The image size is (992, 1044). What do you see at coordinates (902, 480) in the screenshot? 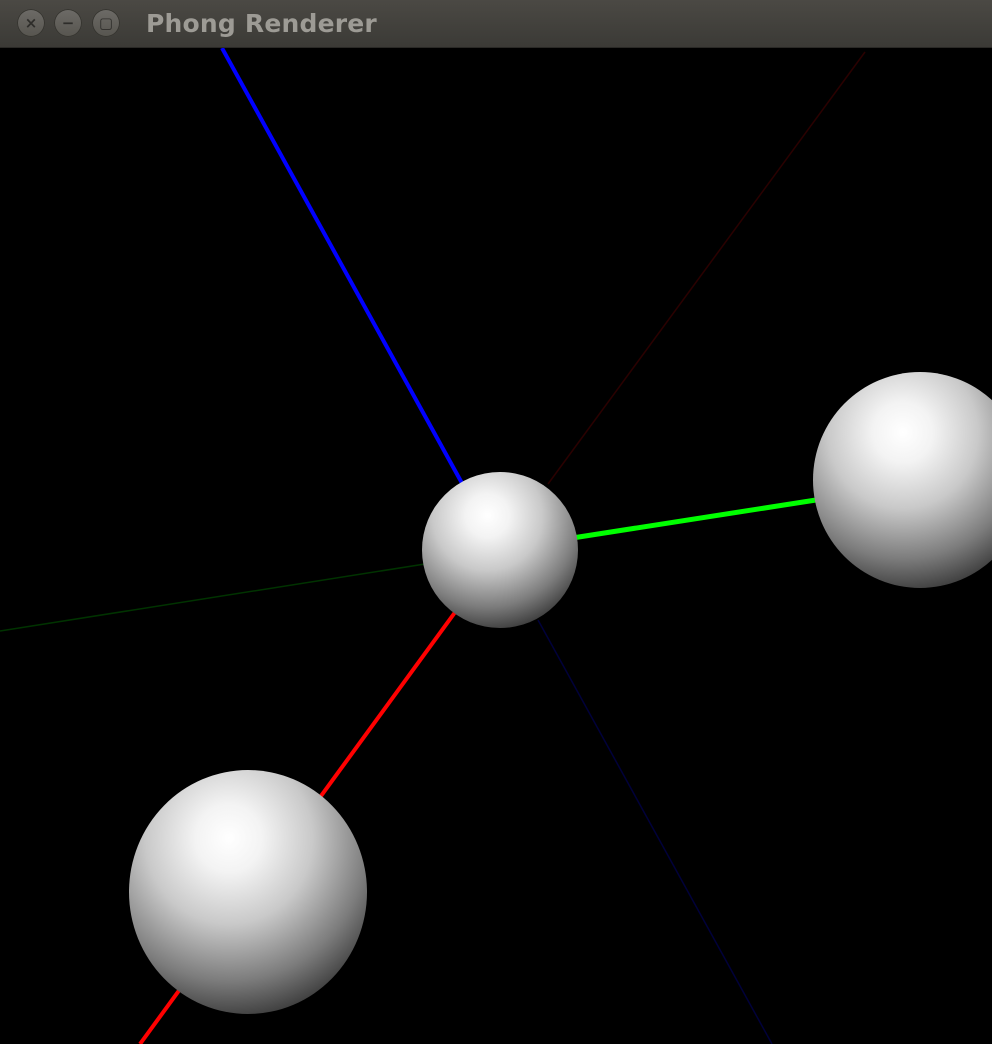
I see `y-axis-sphere` at bounding box center [902, 480].